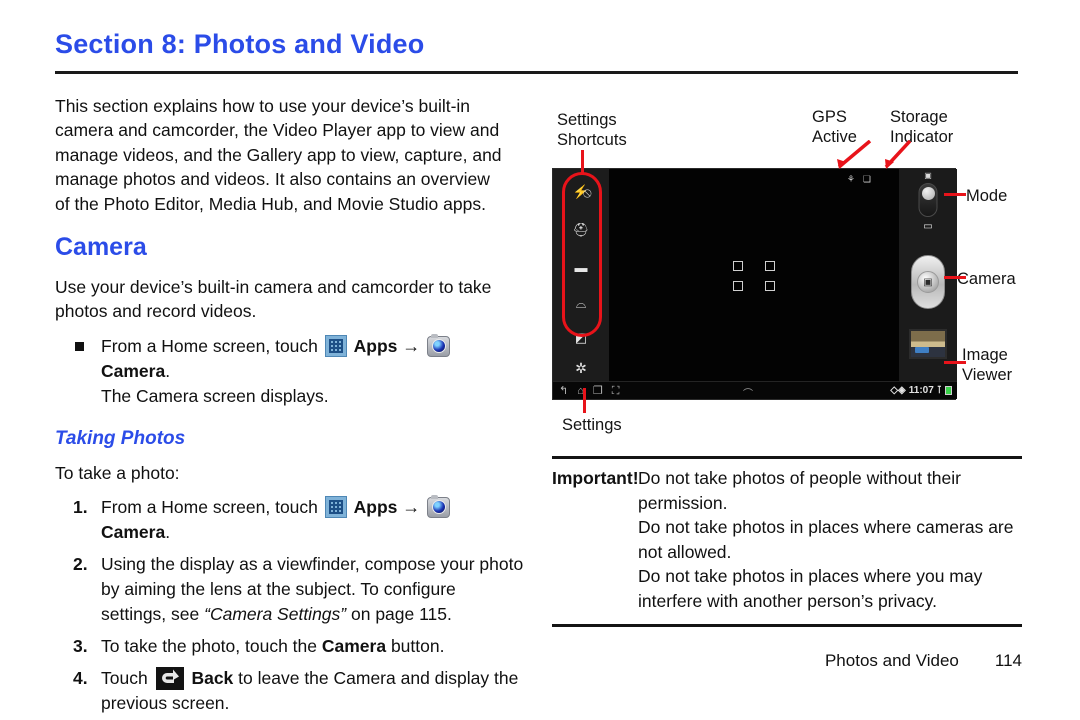 This screenshot has height=720, width=1080. I want to click on camera-camcorder-toggle, so click(928, 200).